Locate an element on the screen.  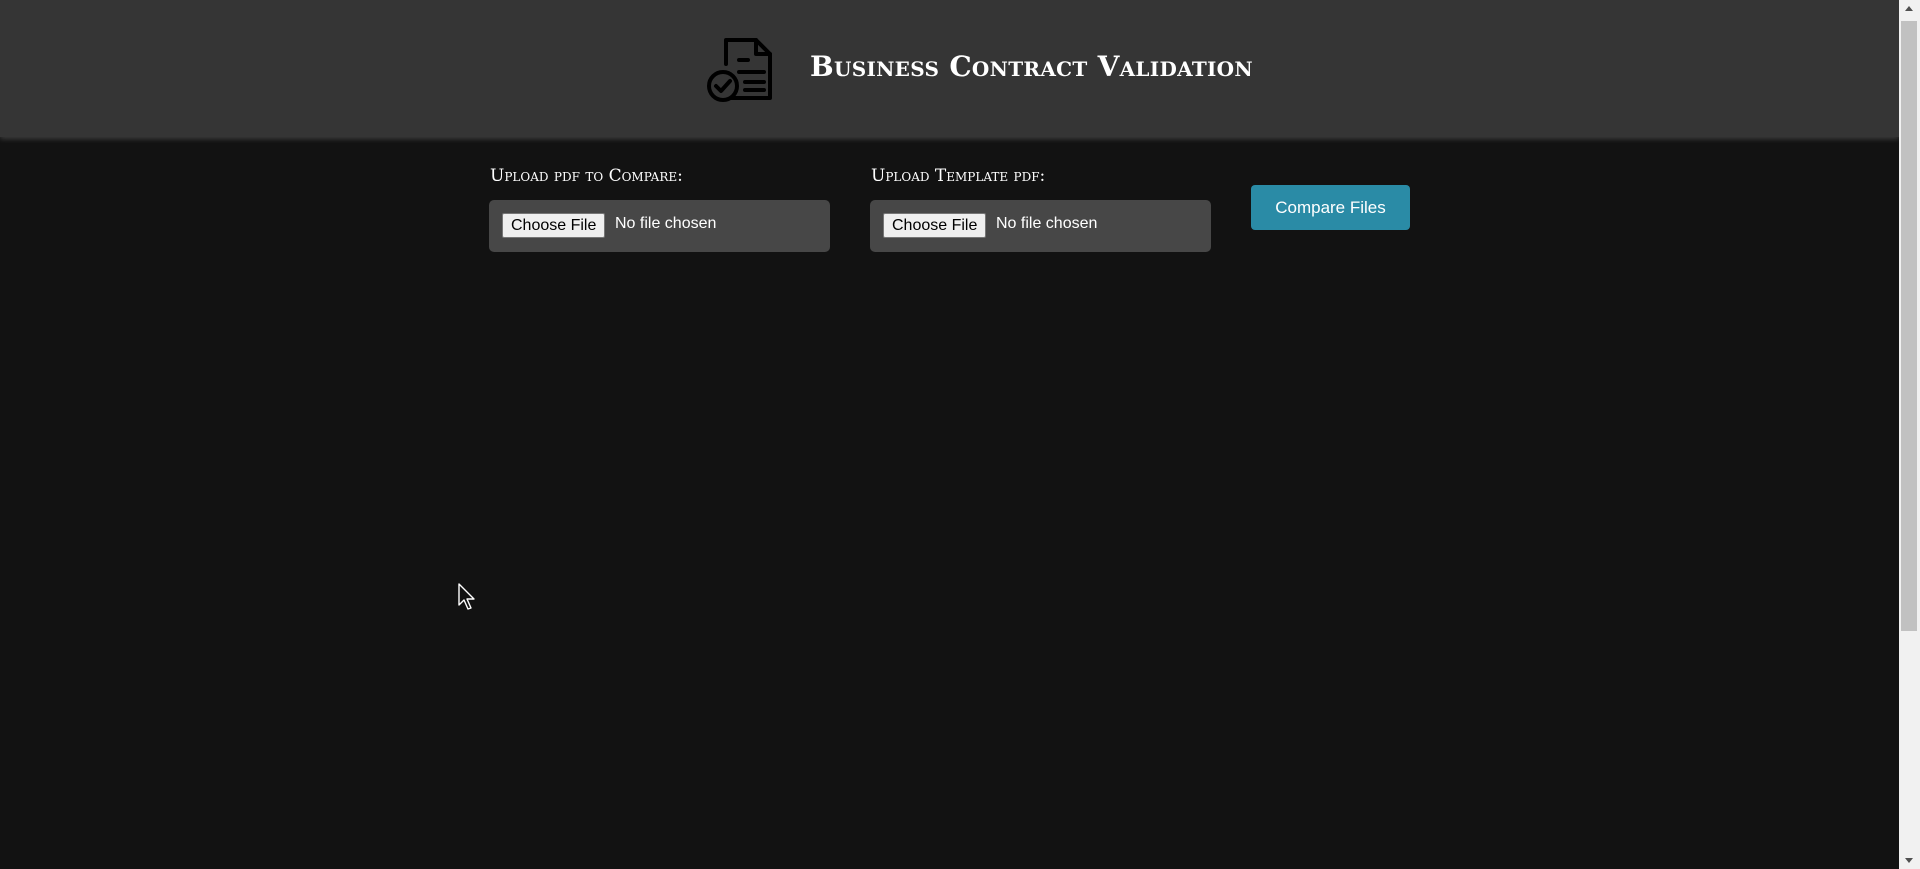
upload-template-file-input: Choose File No file chosen is located at coordinates (1040, 226).